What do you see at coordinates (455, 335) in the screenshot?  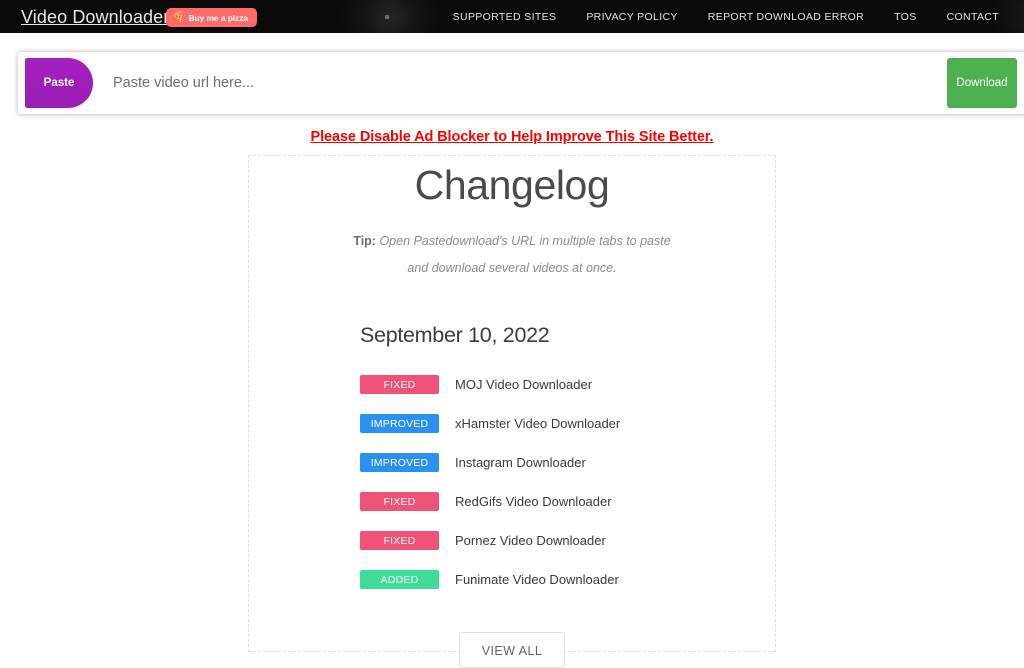 I see `changelog-date-heading: September 10, 2022` at bounding box center [455, 335].